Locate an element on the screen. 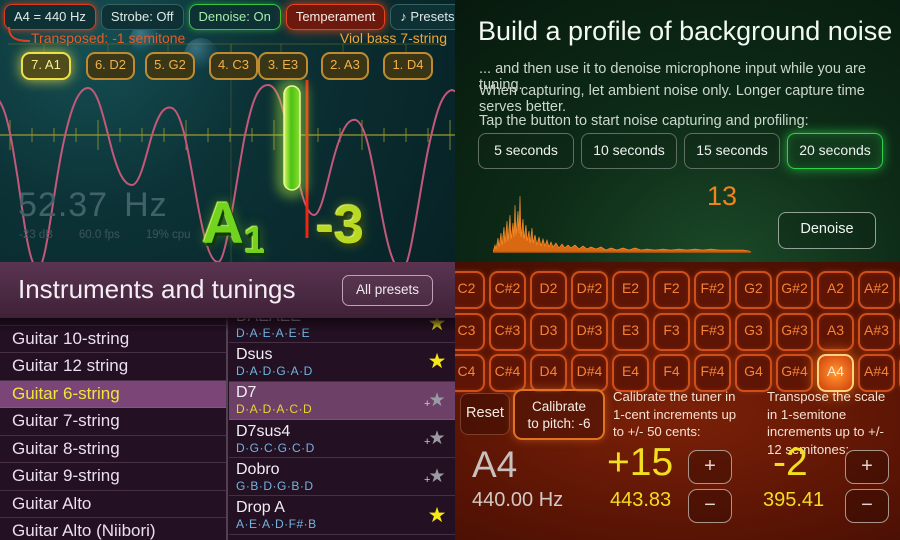  note-cell: E2 is located at coordinates (630, 290).